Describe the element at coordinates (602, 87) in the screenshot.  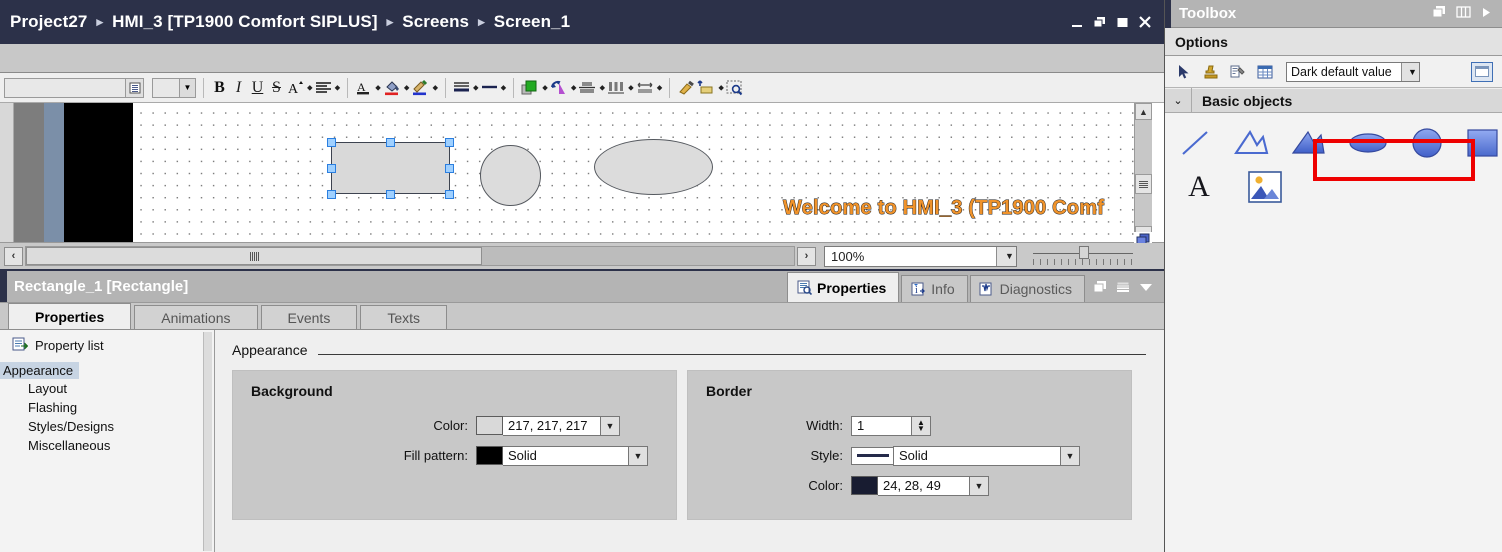
I see `align-vertical-dropdown-icon: ⬥` at that location.